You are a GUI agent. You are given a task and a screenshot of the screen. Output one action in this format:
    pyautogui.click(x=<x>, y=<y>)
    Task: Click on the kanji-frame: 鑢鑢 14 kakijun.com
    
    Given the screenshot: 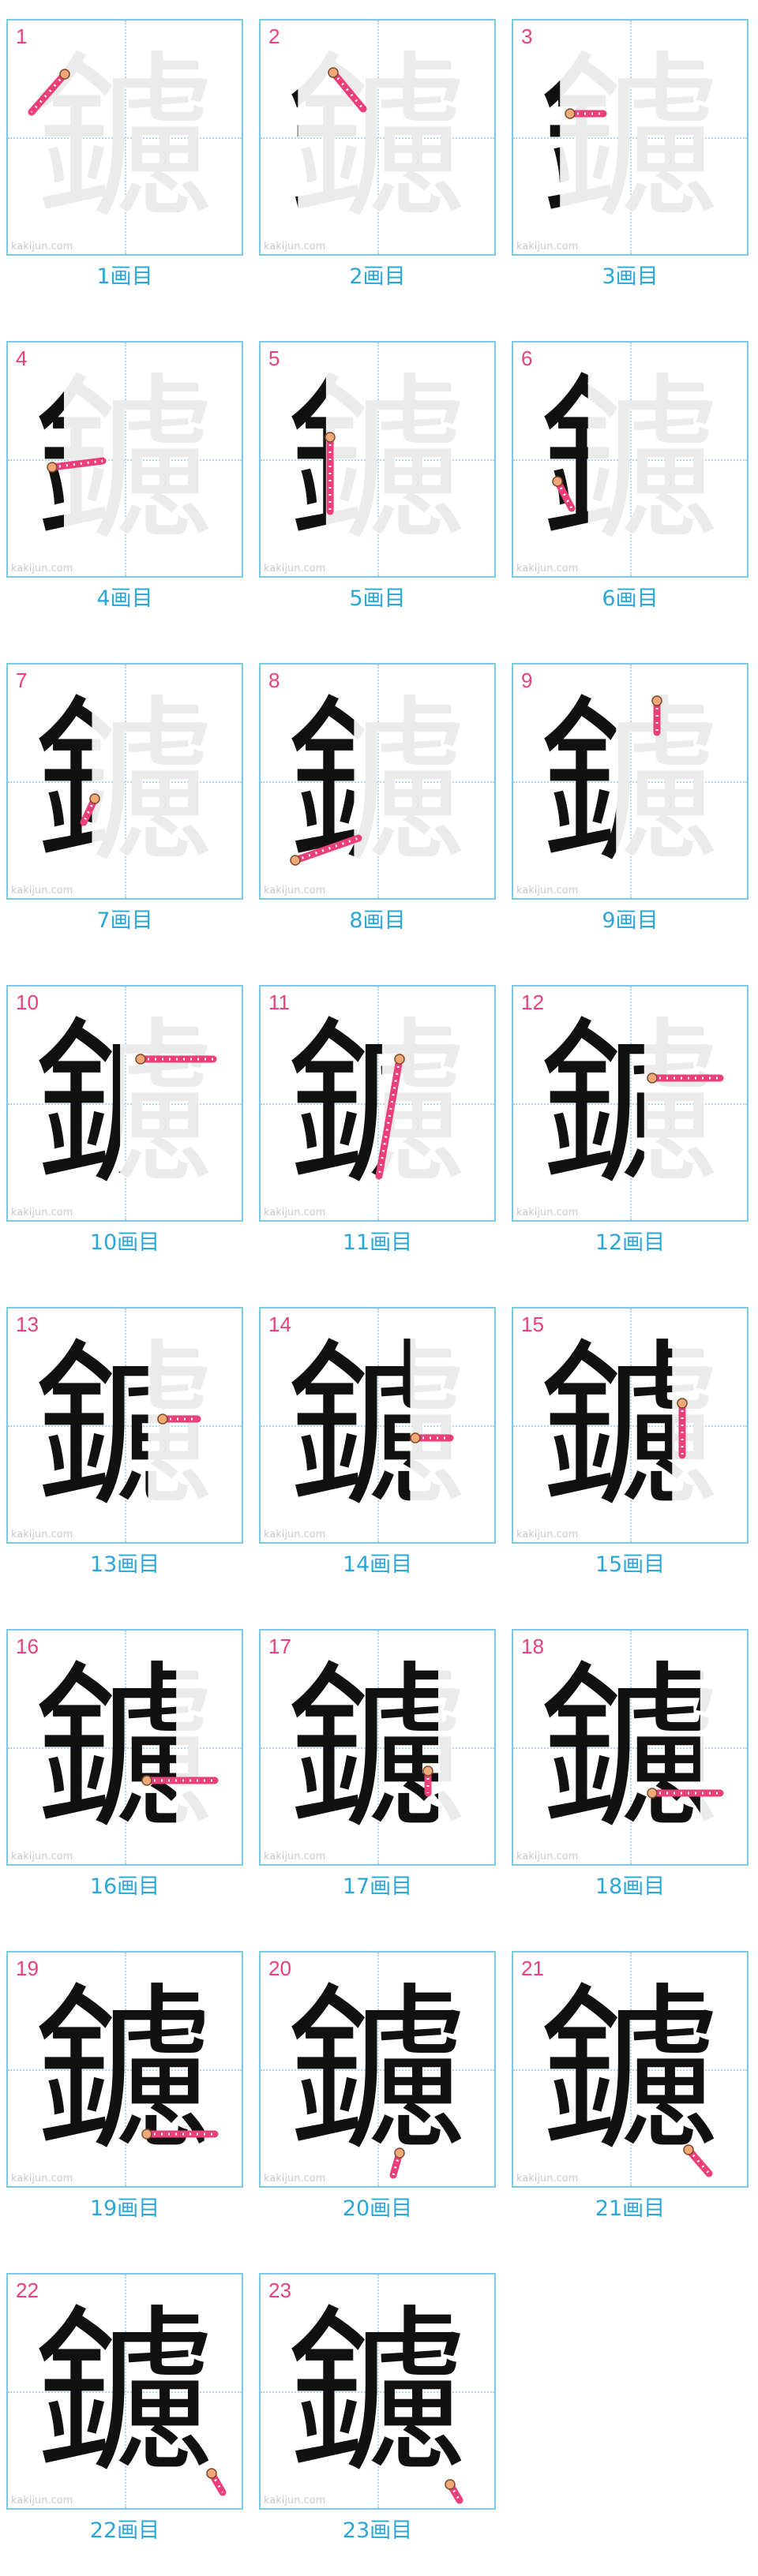 What is the action you would take?
    pyautogui.click(x=377, y=1425)
    